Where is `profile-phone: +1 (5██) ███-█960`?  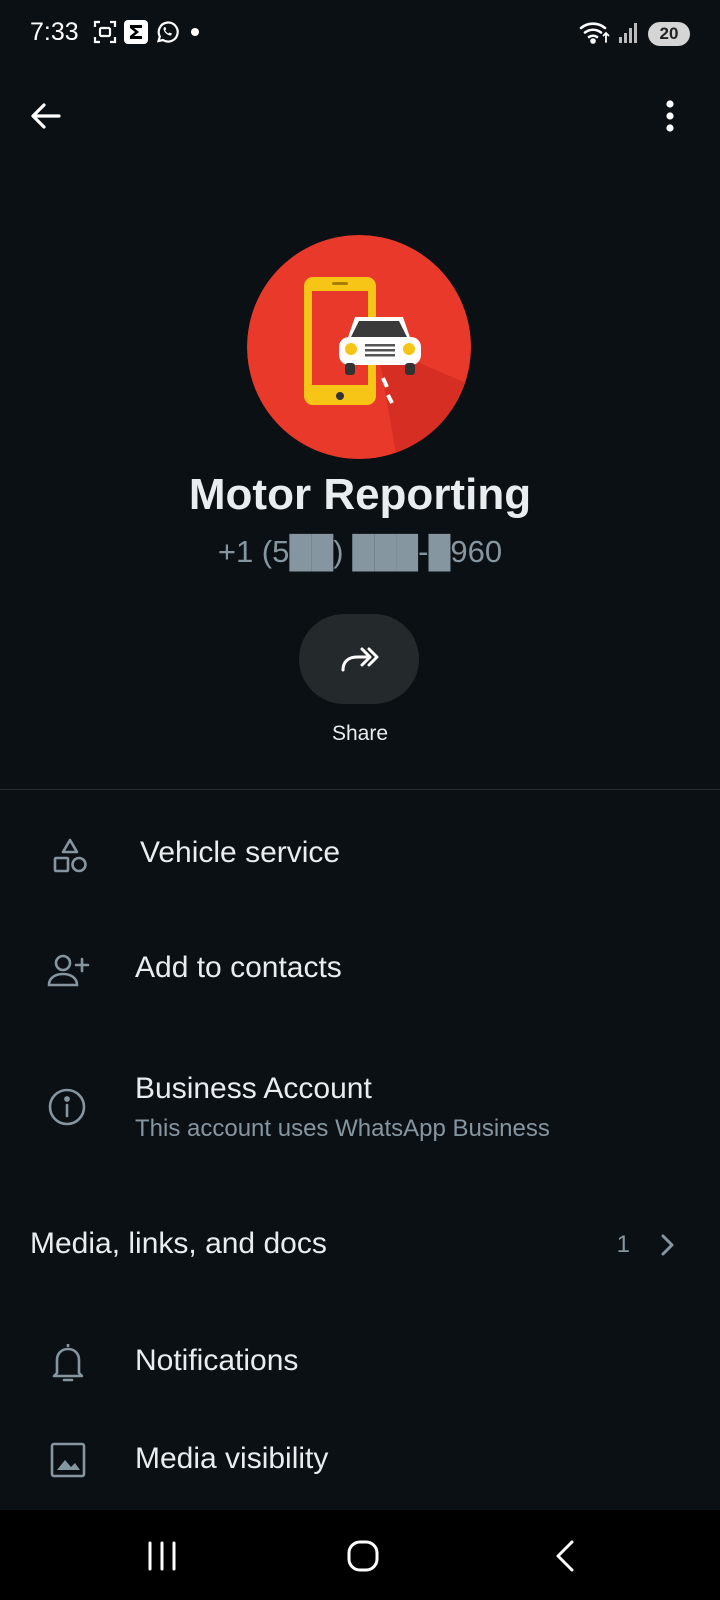
profile-phone: +1 (5██) ███-█960 is located at coordinates (360, 551).